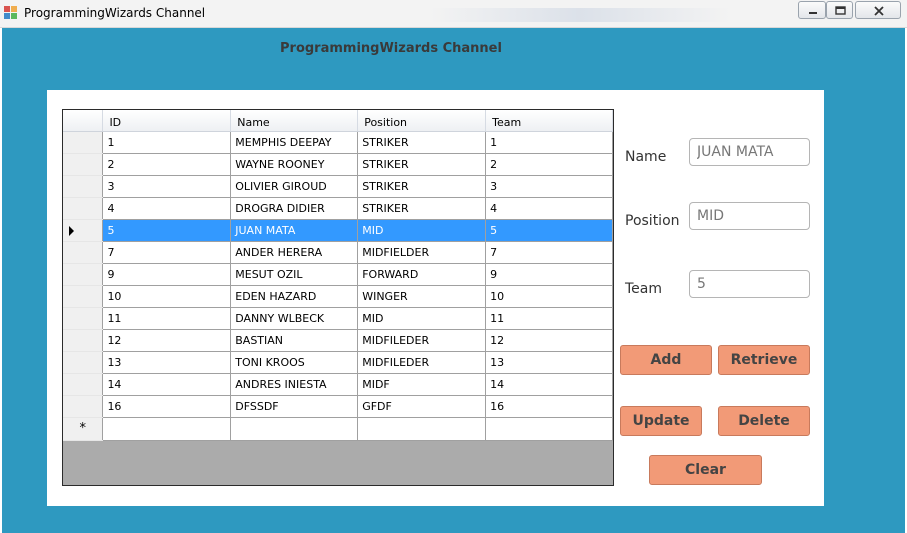  I want to click on cell-name: DROGRA DIDIER, so click(294, 208).